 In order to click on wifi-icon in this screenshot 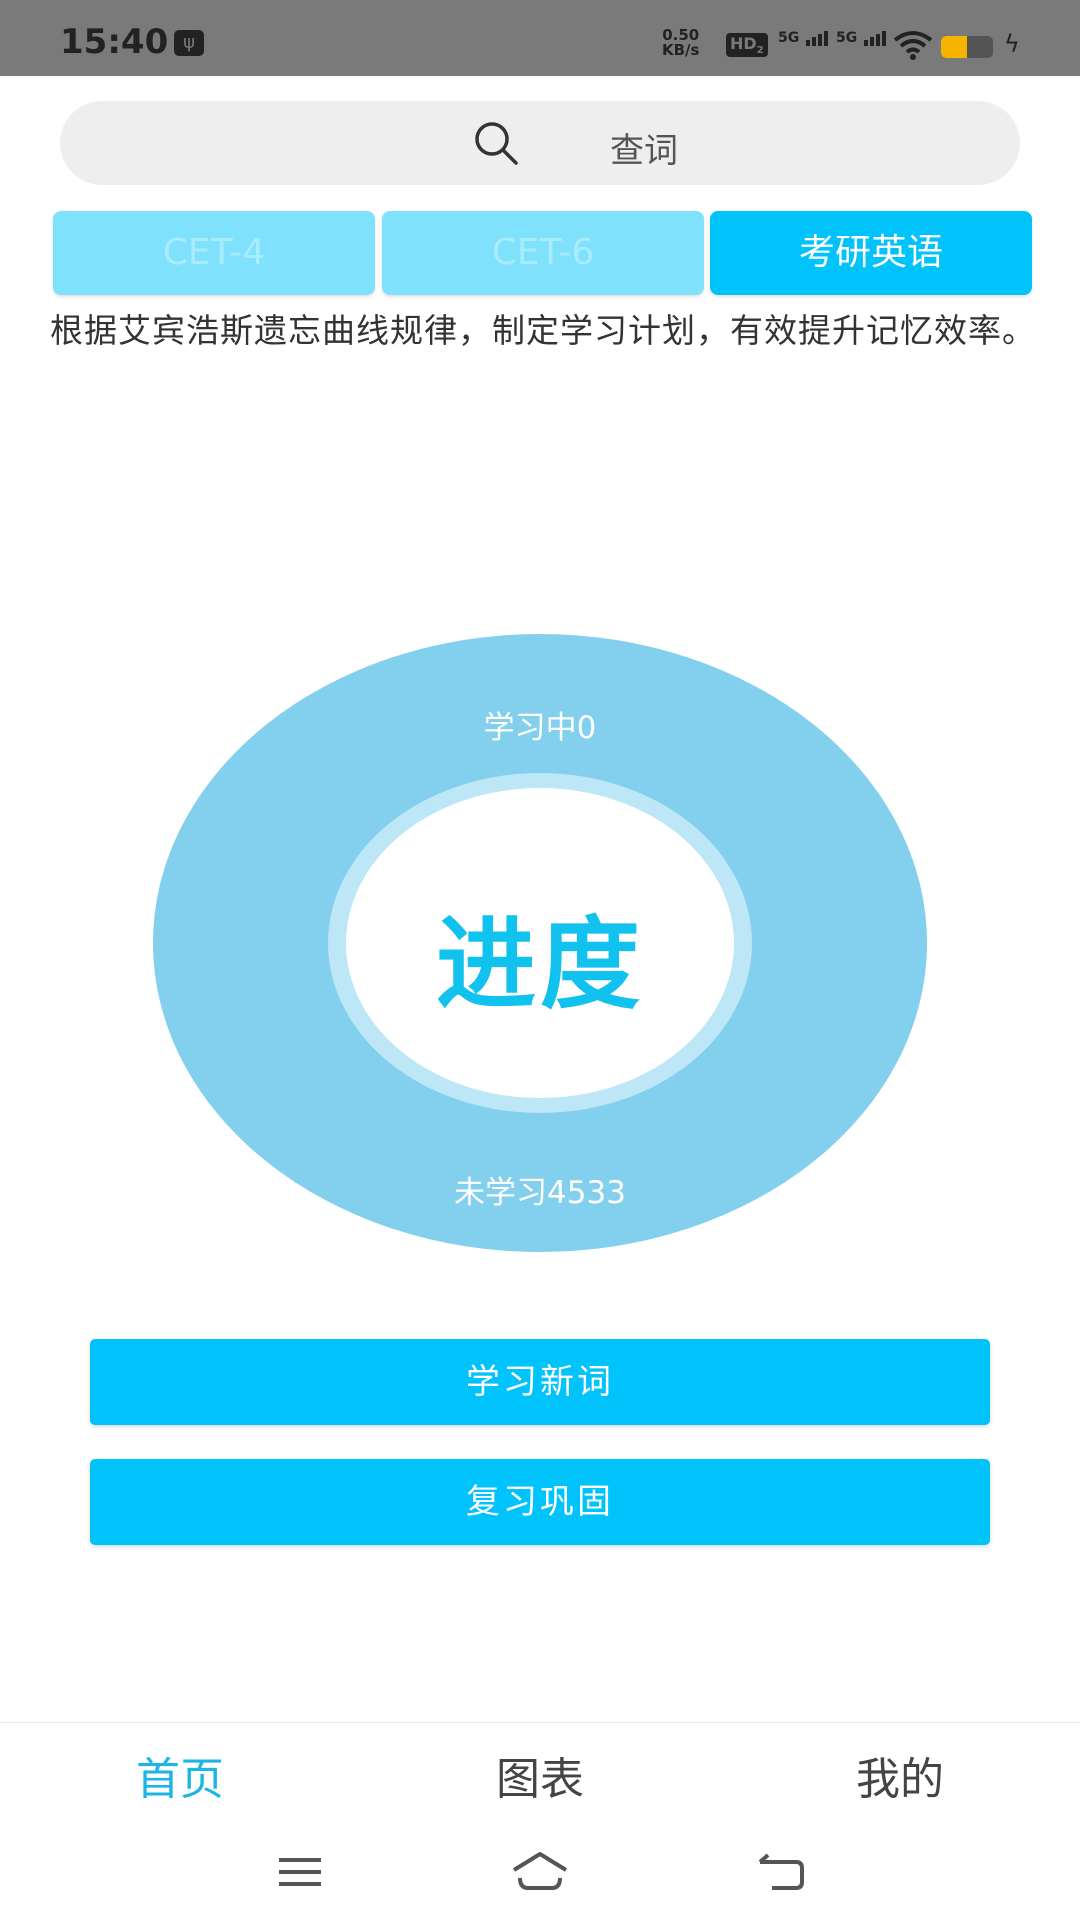, I will do `click(913, 45)`.